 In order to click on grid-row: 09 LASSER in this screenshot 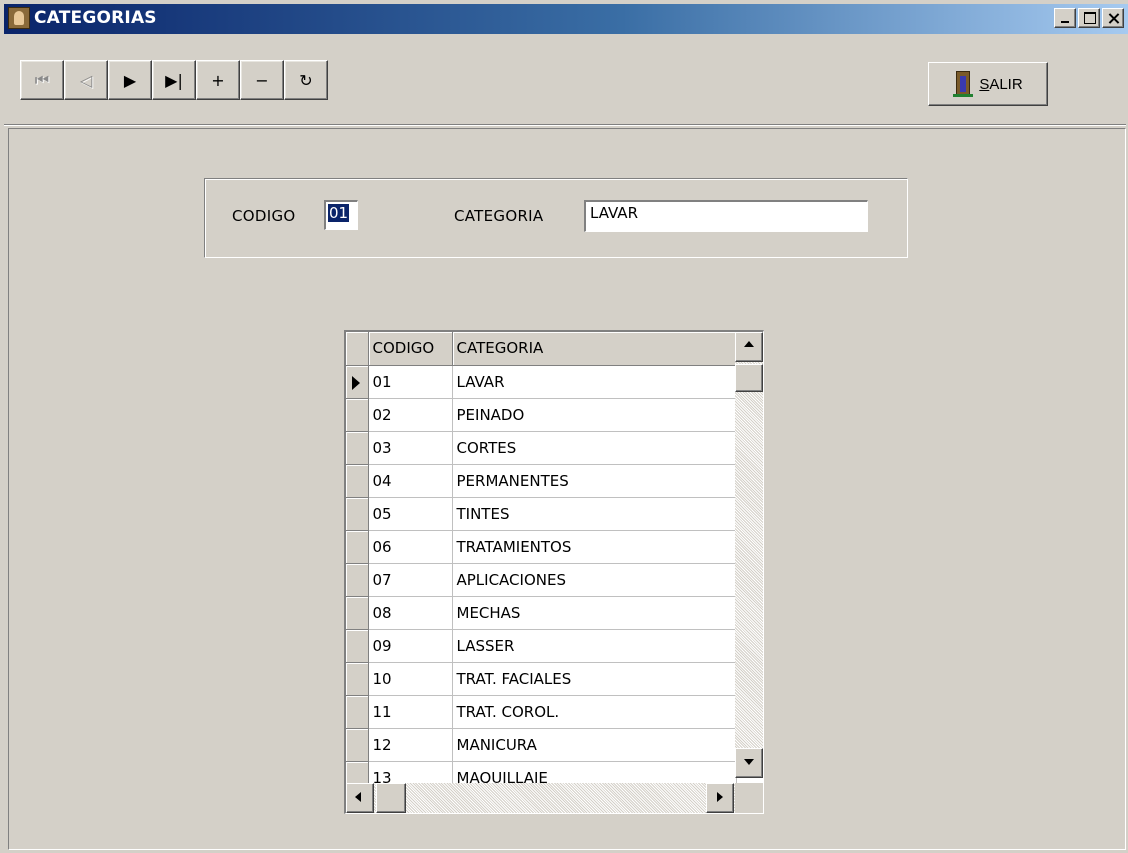, I will do `click(541, 646)`.